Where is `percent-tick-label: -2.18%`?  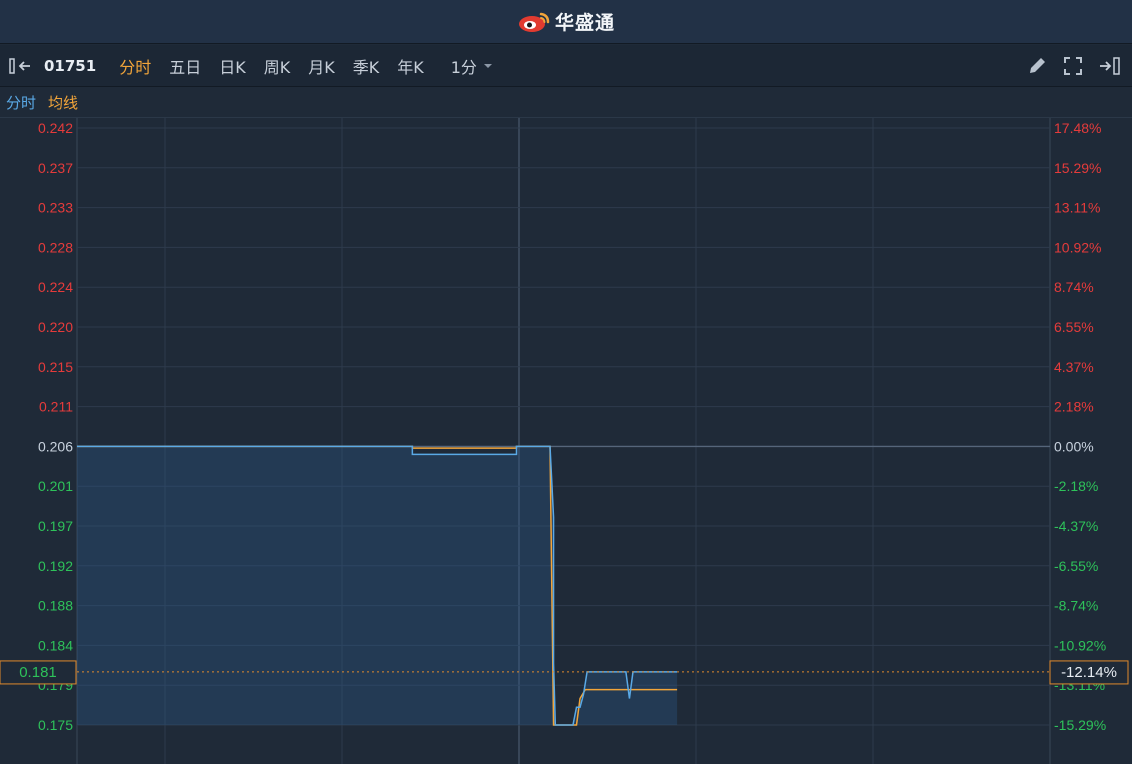 percent-tick-label: -2.18% is located at coordinates (1076, 486).